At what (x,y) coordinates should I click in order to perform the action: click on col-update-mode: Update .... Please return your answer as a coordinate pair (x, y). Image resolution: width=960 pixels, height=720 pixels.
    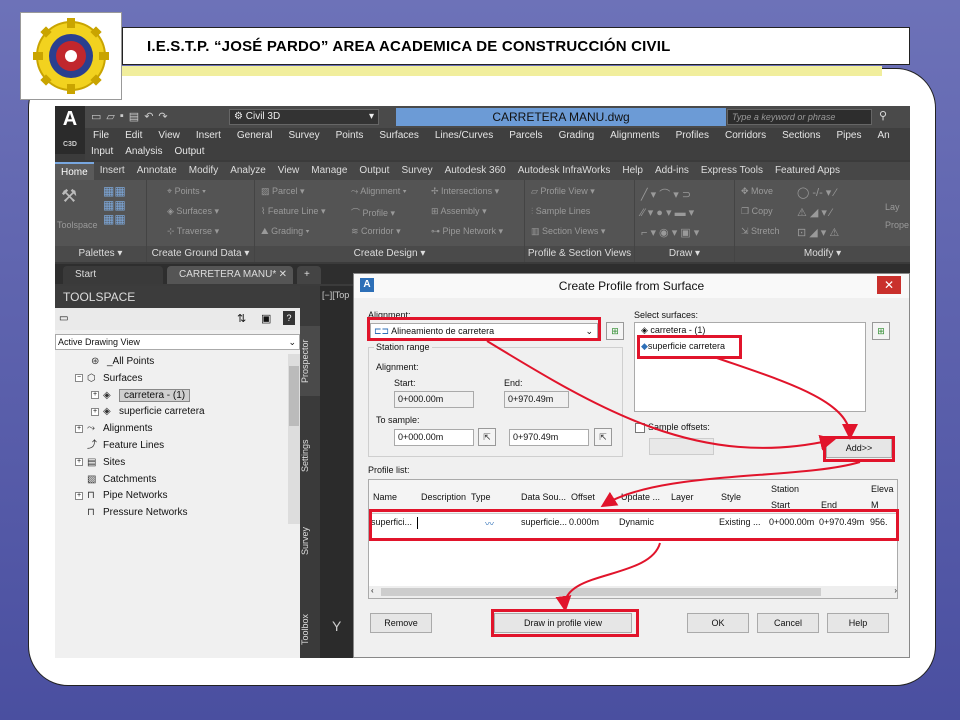
    Looking at the image, I should click on (640, 497).